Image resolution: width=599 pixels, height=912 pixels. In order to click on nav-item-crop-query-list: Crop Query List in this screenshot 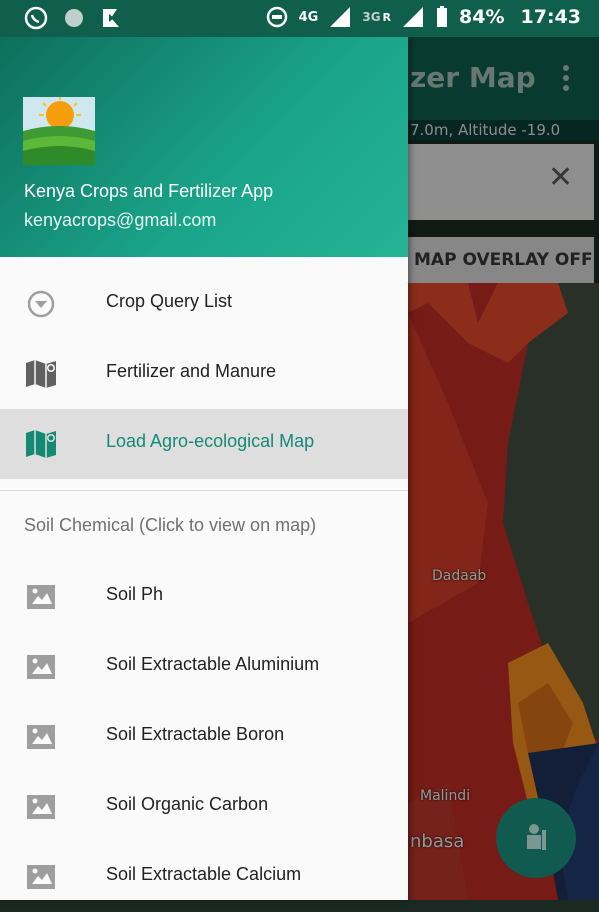, I will do `click(204, 304)`.